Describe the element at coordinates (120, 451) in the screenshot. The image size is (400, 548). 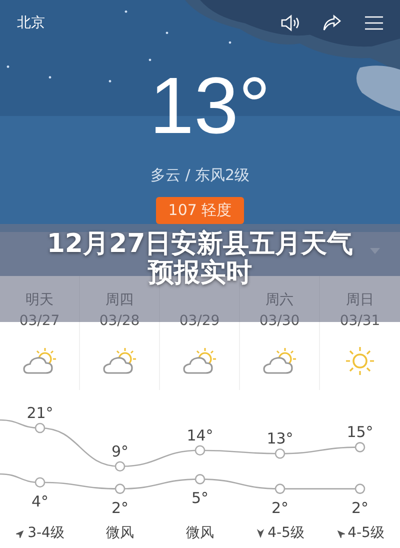
I see `high-temperature: 9°` at that location.